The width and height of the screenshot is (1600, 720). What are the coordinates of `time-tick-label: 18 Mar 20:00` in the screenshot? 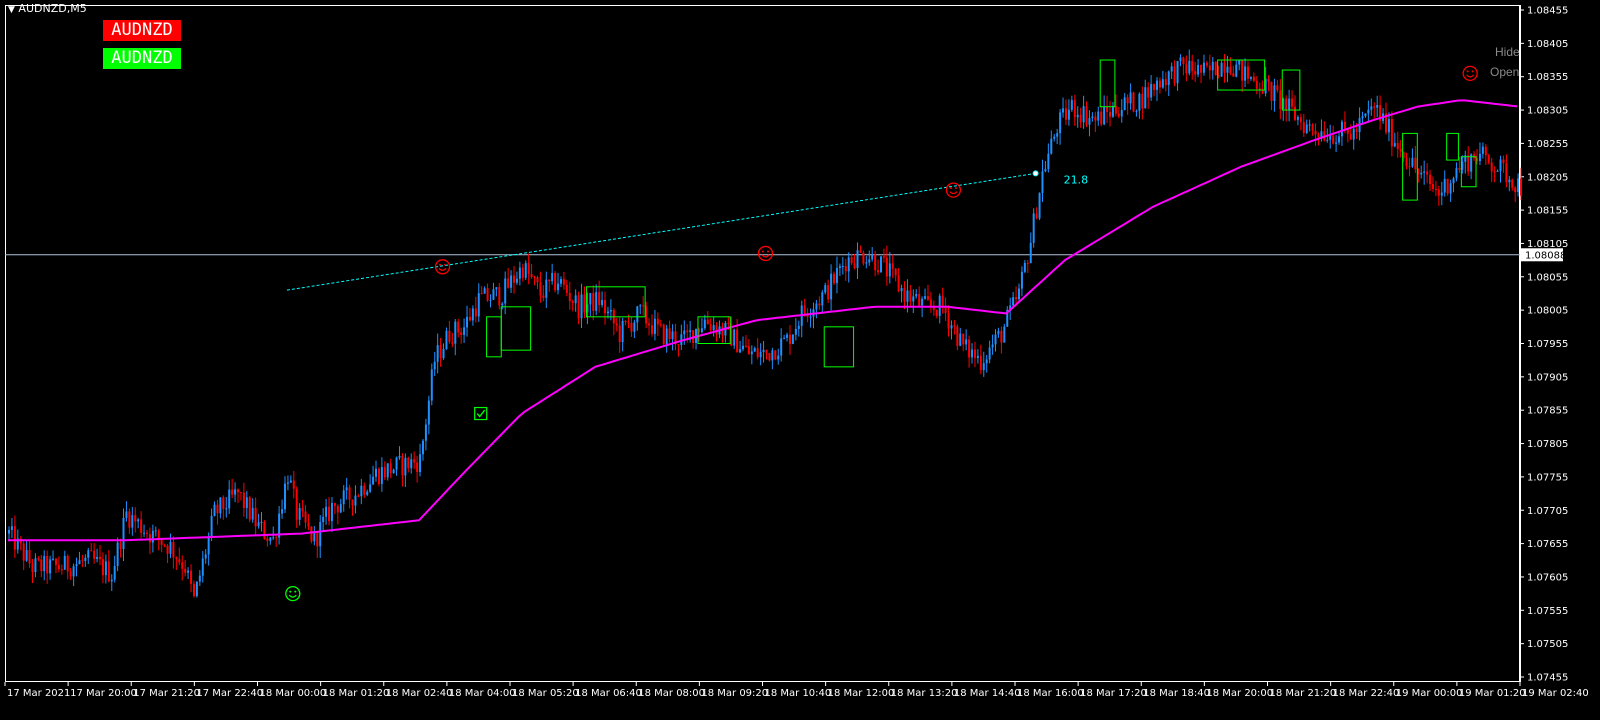 It's located at (1239, 693).